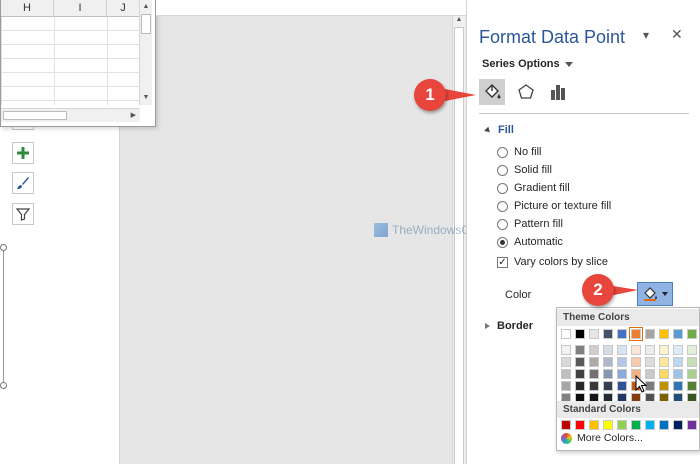 Image resolution: width=700 pixels, height=464 pixels. Describe the element at coordinates (145, 52) in the screenshot. I see `vertical-scrollbar: ▲ ▼` at that location.